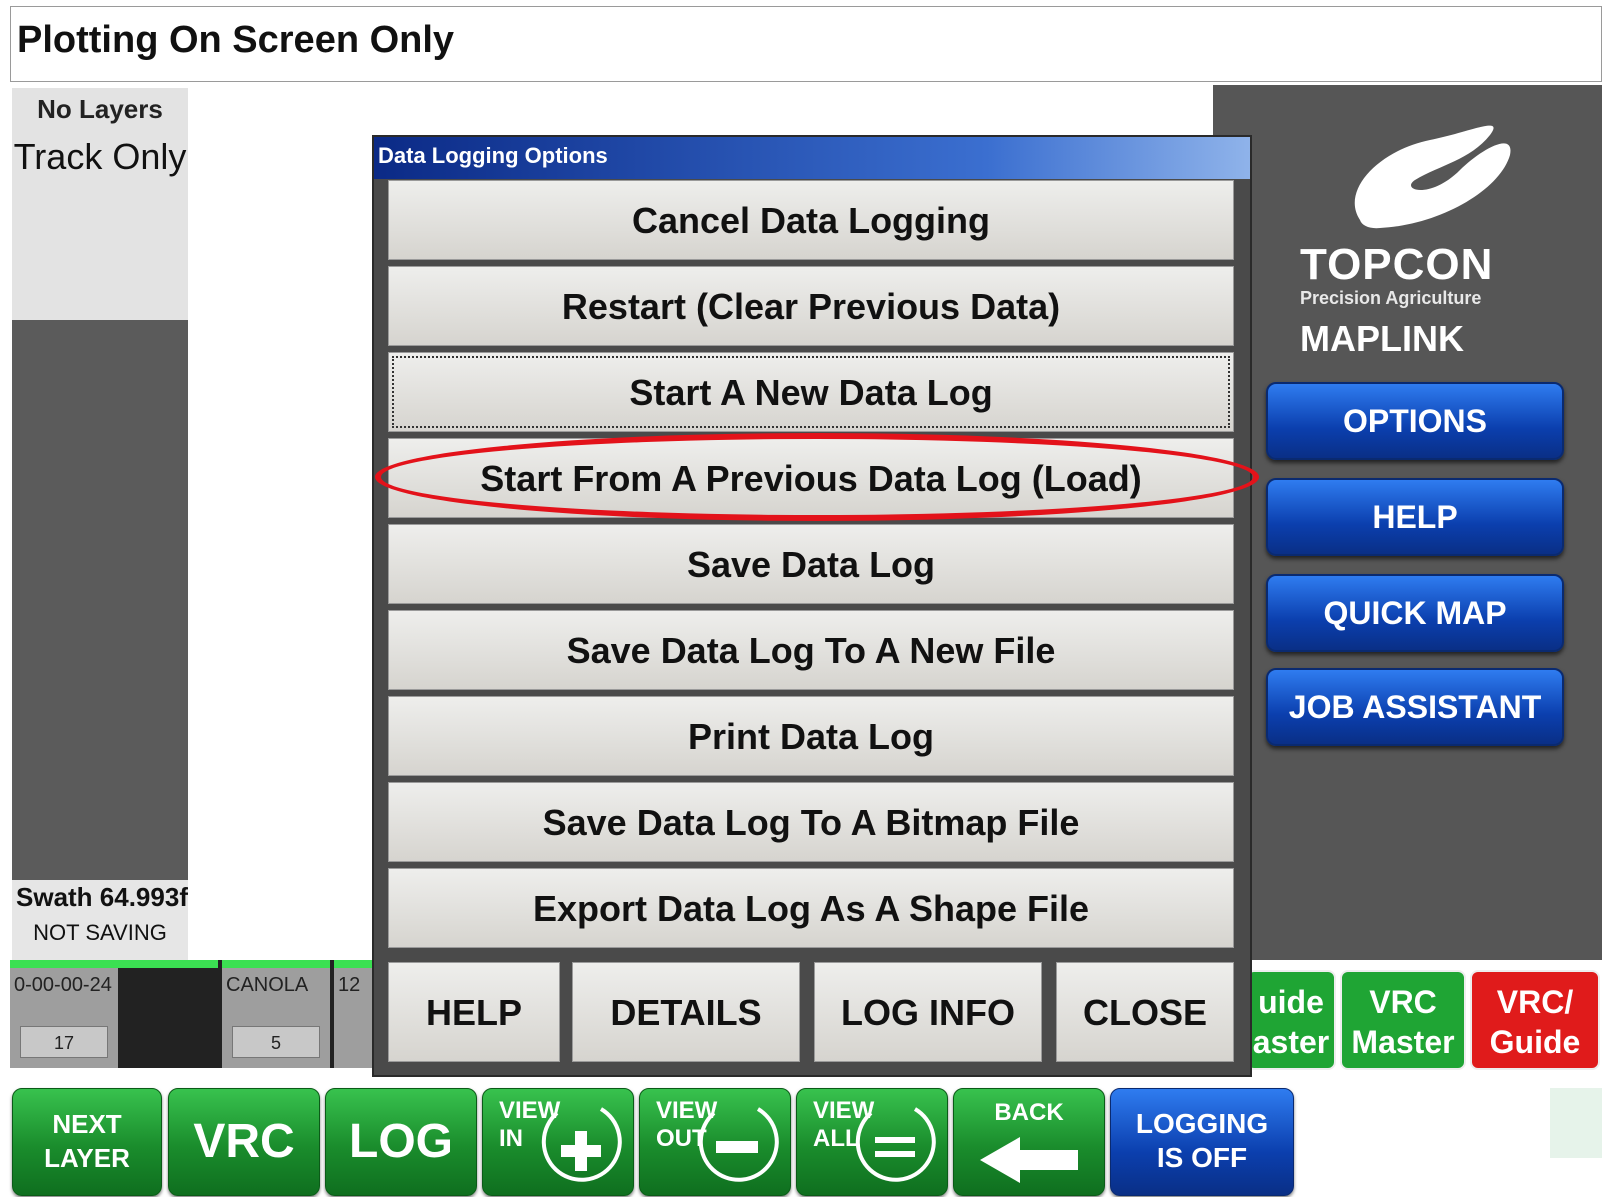  What do you see at coordinates (87, 1124) in the screenshot?
I see `next-layer-line1: NEXT` at bounding box center [87, 1124].